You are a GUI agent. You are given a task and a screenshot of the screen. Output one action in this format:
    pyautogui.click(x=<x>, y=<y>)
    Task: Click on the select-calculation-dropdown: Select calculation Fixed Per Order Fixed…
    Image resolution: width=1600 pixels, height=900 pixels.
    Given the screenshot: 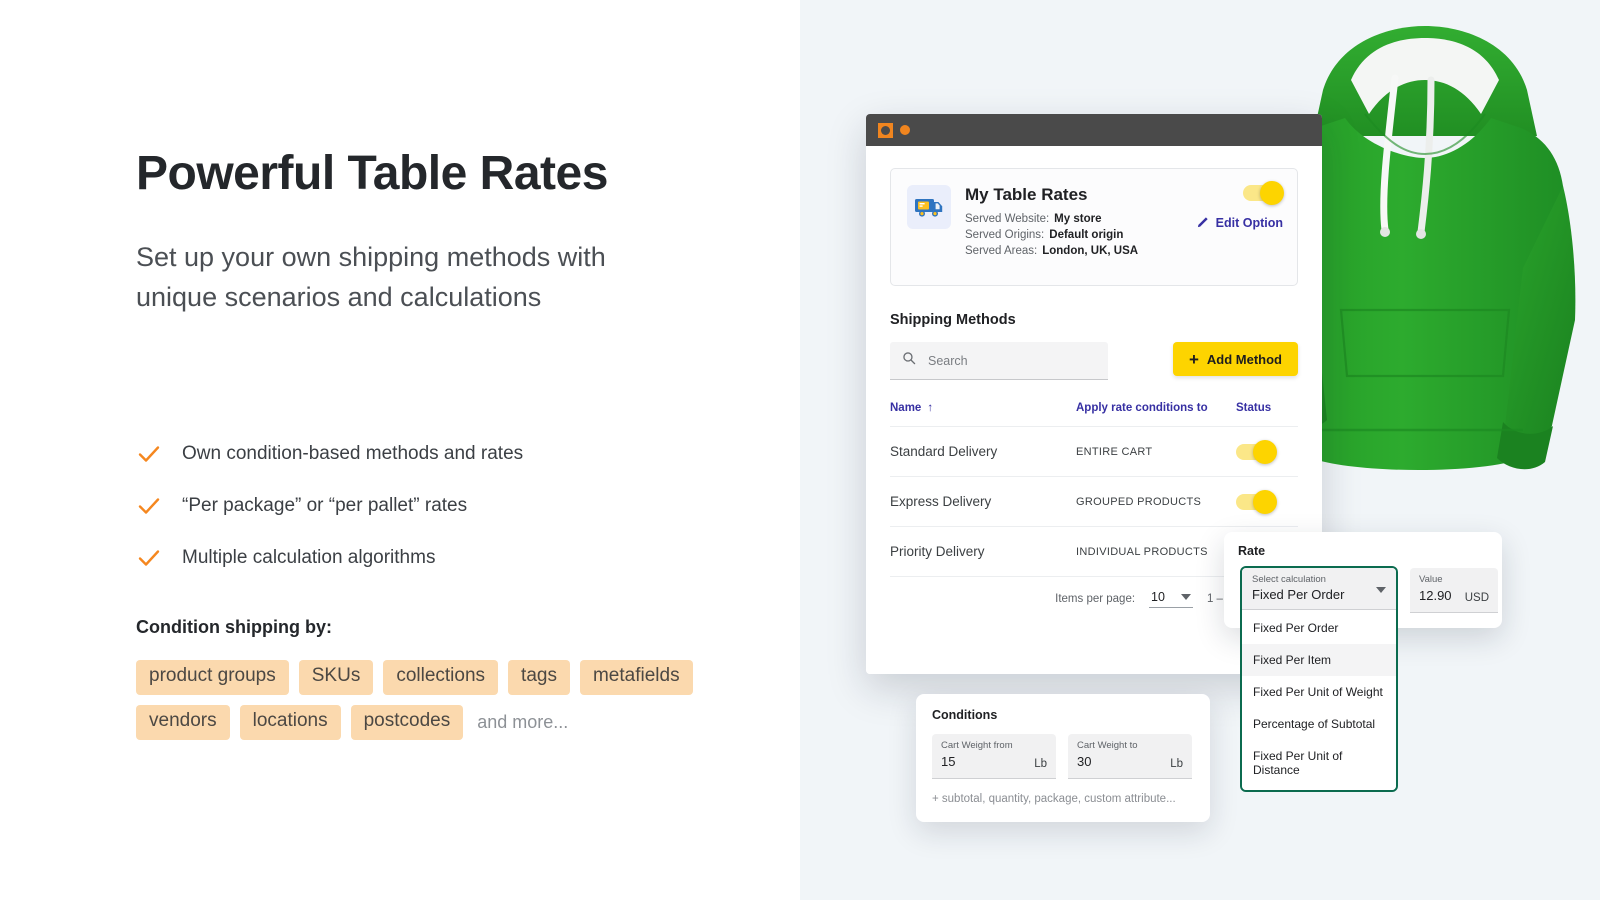 What is the action you would take?
    pyautogui.click(x=1319, y=679)
    